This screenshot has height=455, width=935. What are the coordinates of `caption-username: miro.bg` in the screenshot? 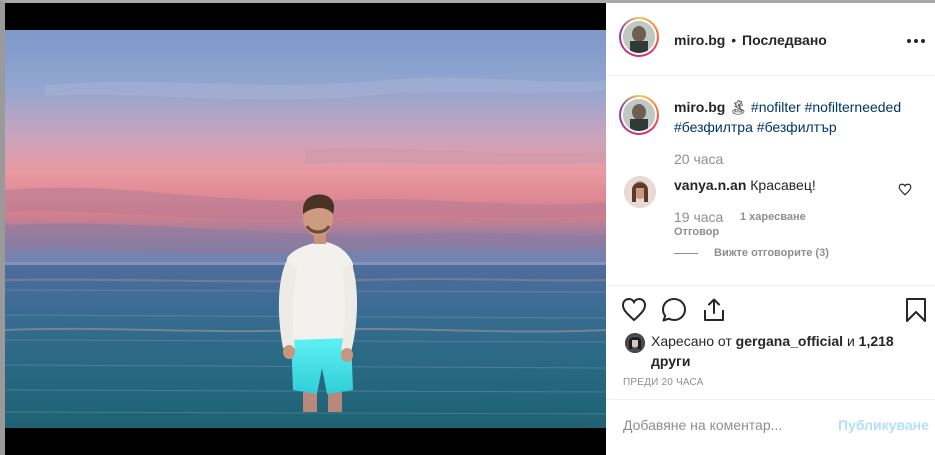 It's located at (699, 107).